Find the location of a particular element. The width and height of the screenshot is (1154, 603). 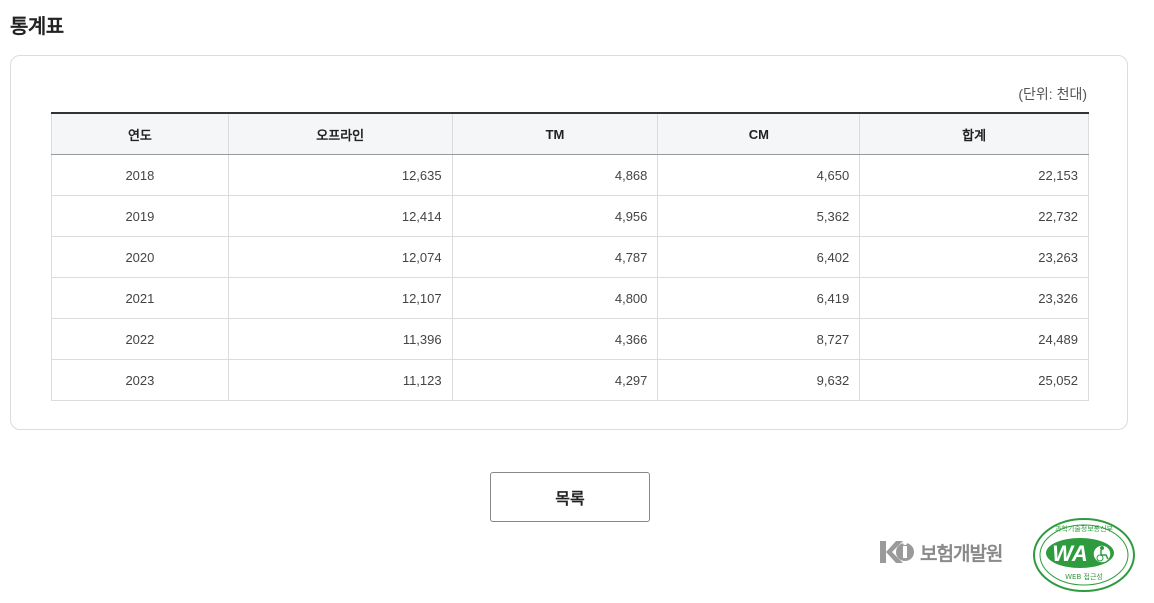

cell-year: 2022 is located at coordinates (140, 339).